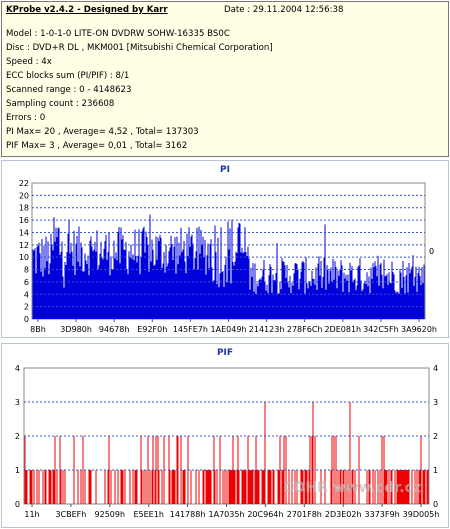 The width and height of the screenshot is (450, 529). Describe the element at coordinates (17, 436) in the screenshot. I see `pif-y-tick-label: 2` at that location.